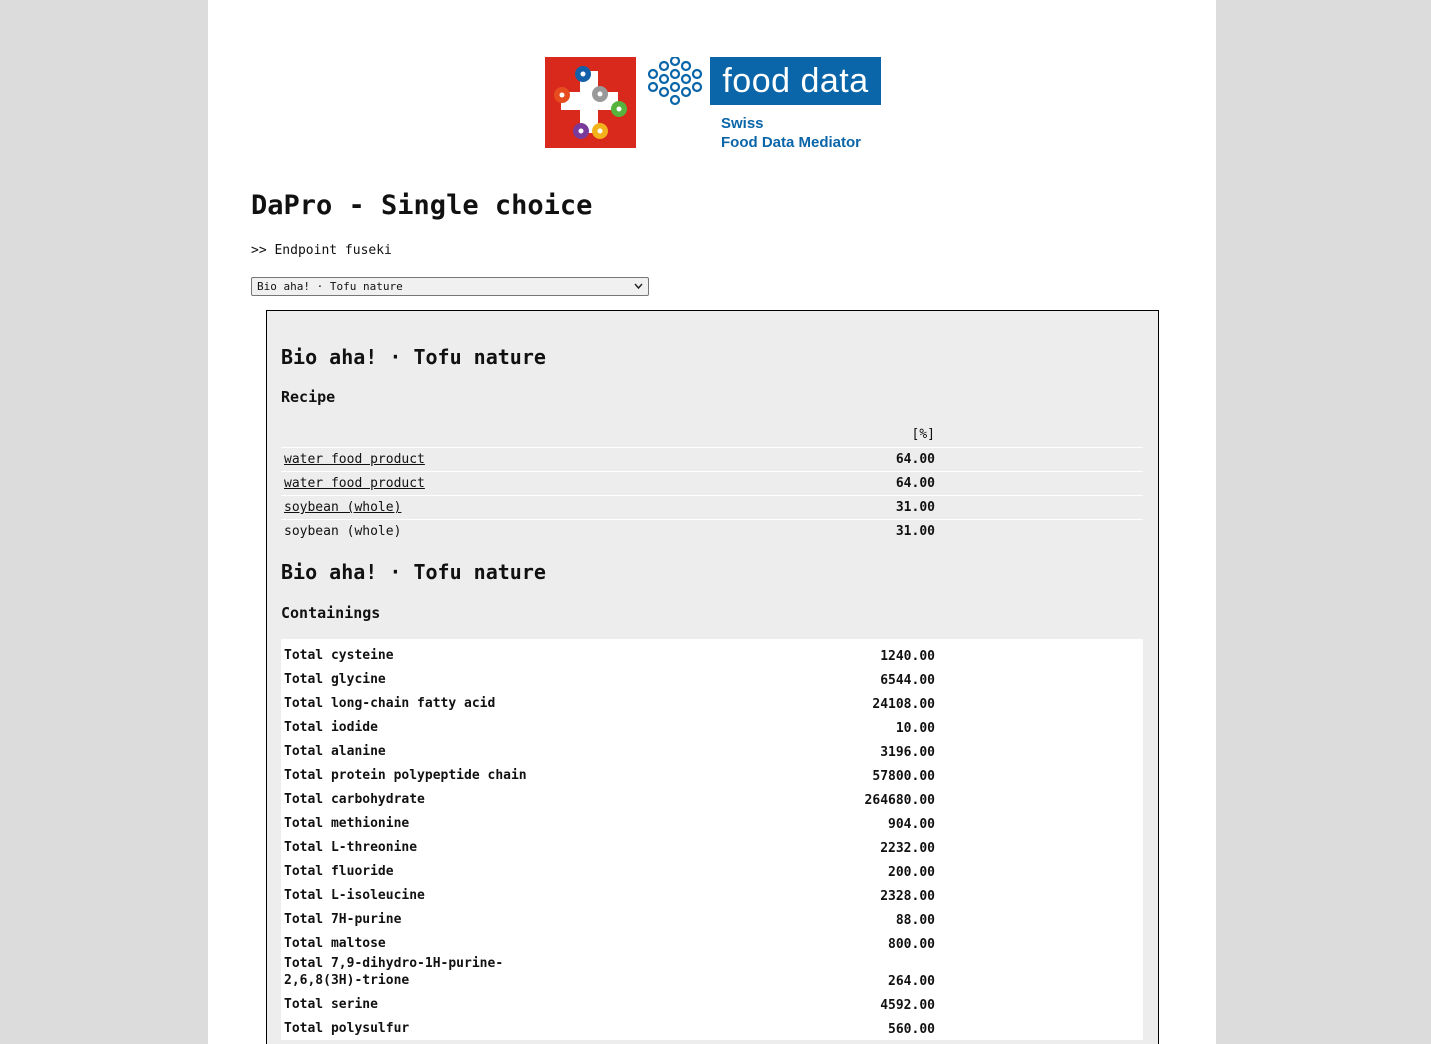 This screenshot has height=1044, width=1431. I want to click on nutrient-value: 88.00, so click(915, 920).